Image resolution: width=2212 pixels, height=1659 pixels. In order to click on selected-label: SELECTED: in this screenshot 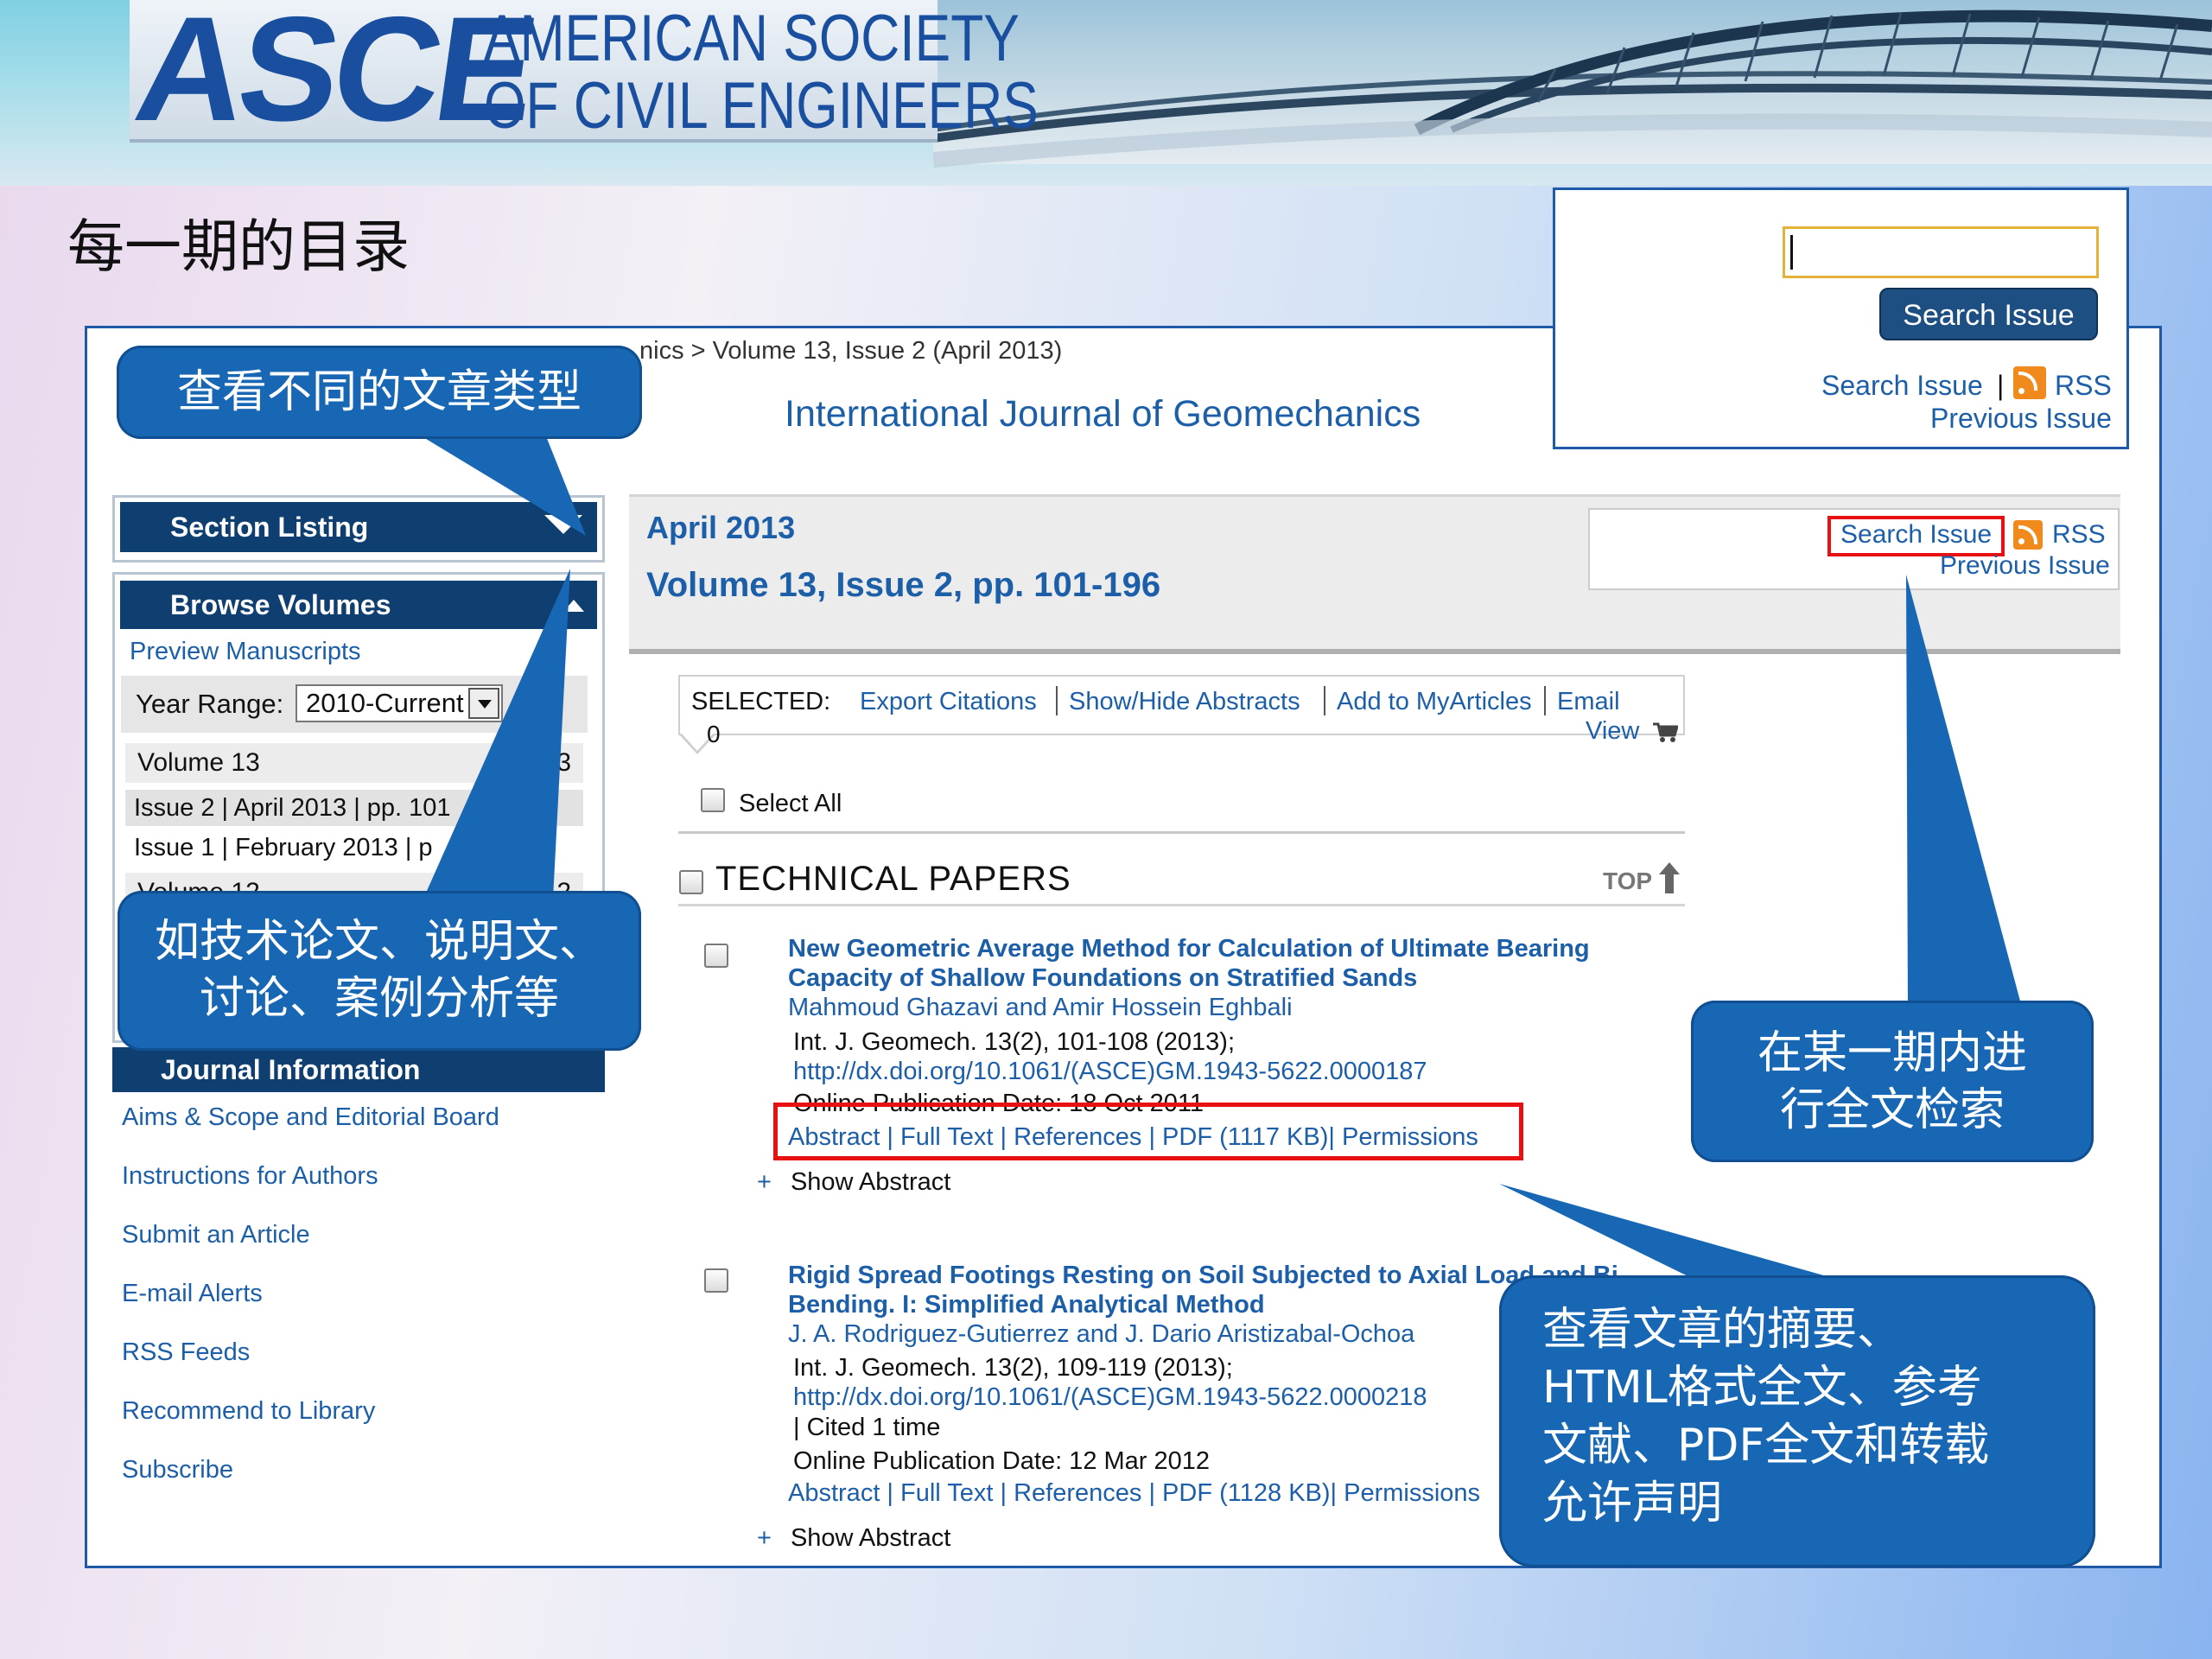, I will do `click(761, 701)`.